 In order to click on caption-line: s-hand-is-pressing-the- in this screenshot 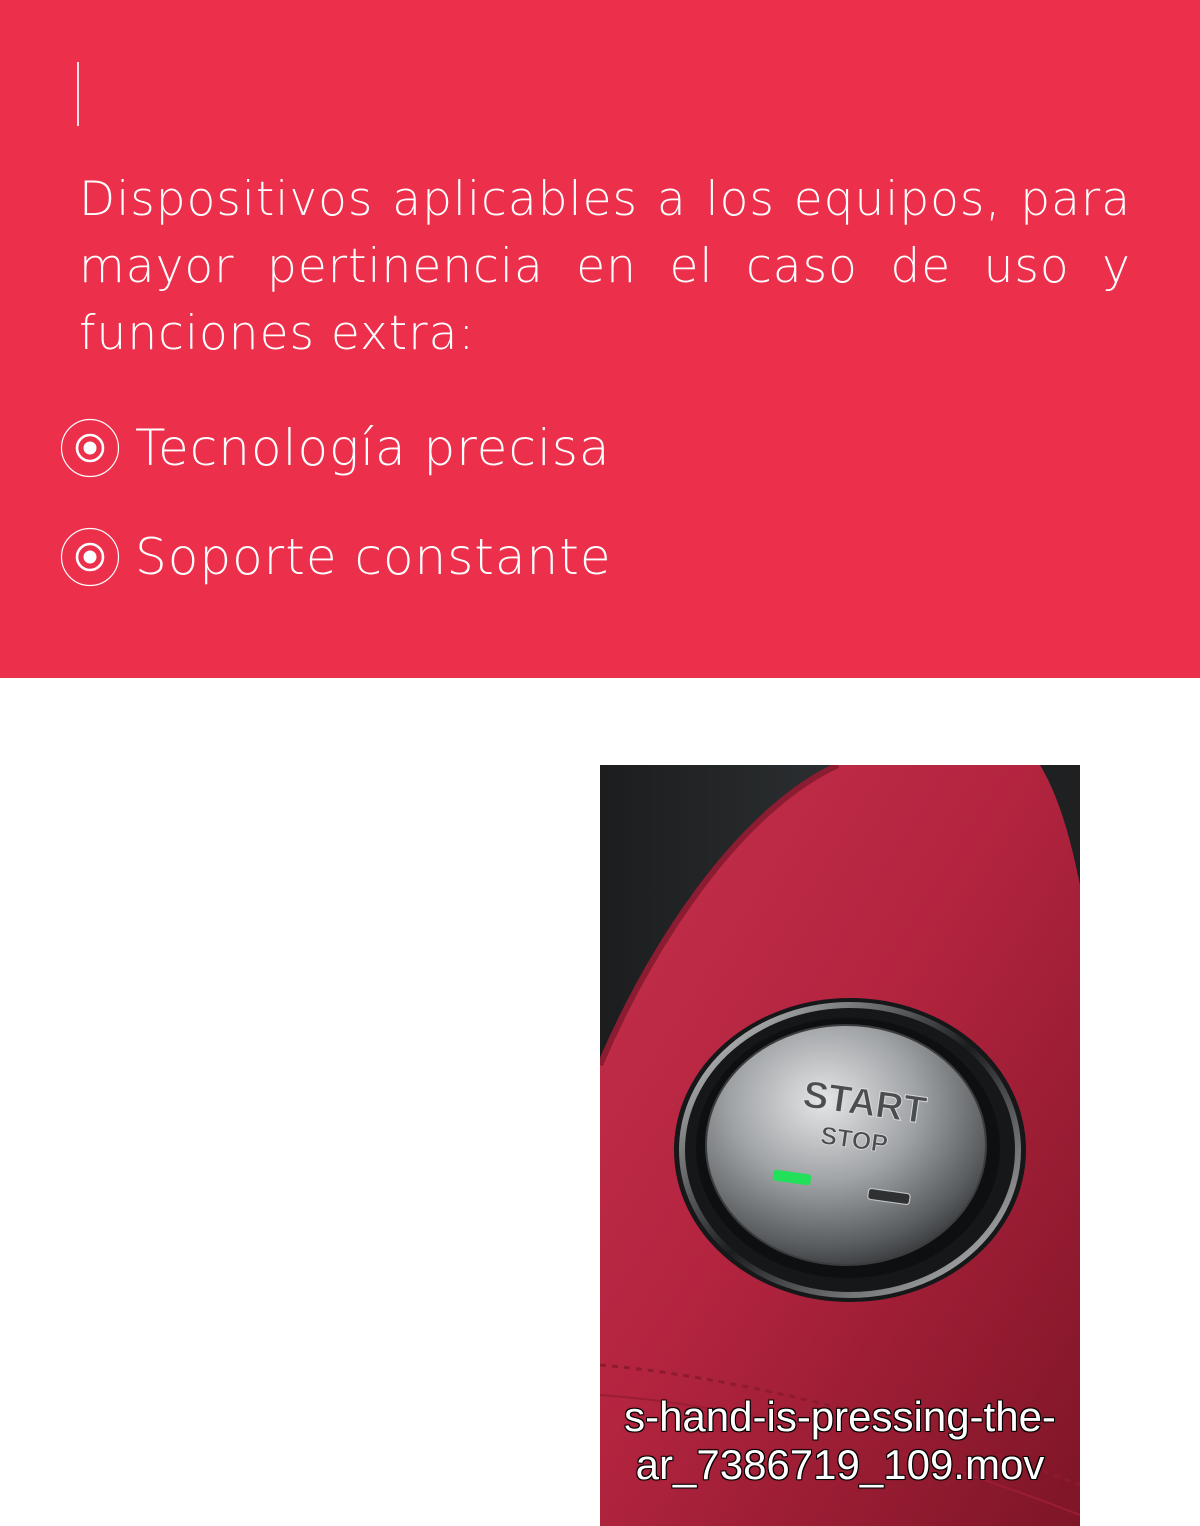, I will do `click(839, 1416)`.